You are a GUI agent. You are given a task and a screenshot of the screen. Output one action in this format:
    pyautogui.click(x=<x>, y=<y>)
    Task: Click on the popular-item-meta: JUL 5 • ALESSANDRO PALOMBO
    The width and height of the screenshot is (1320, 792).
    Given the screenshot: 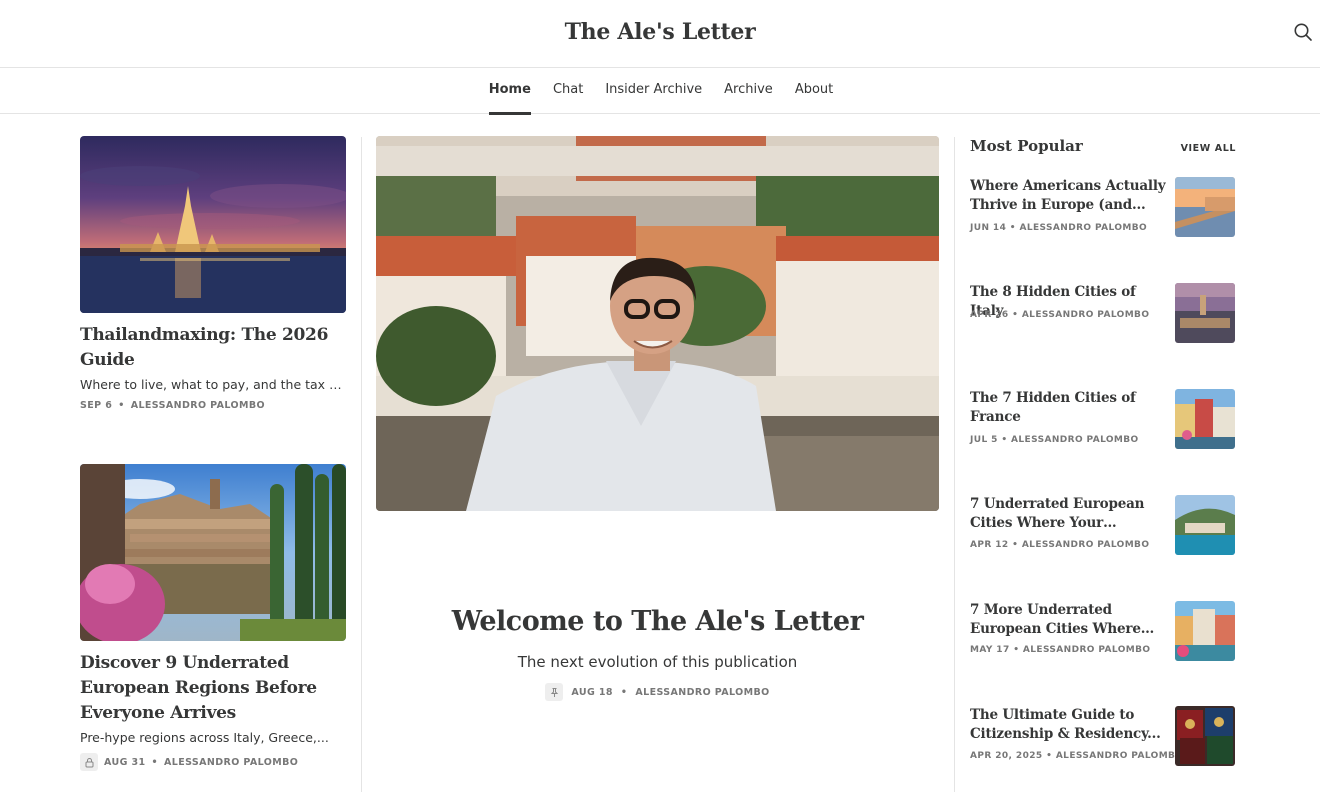 What is the action you would take?
    pyautogui.click(x=1070, y=440)
    